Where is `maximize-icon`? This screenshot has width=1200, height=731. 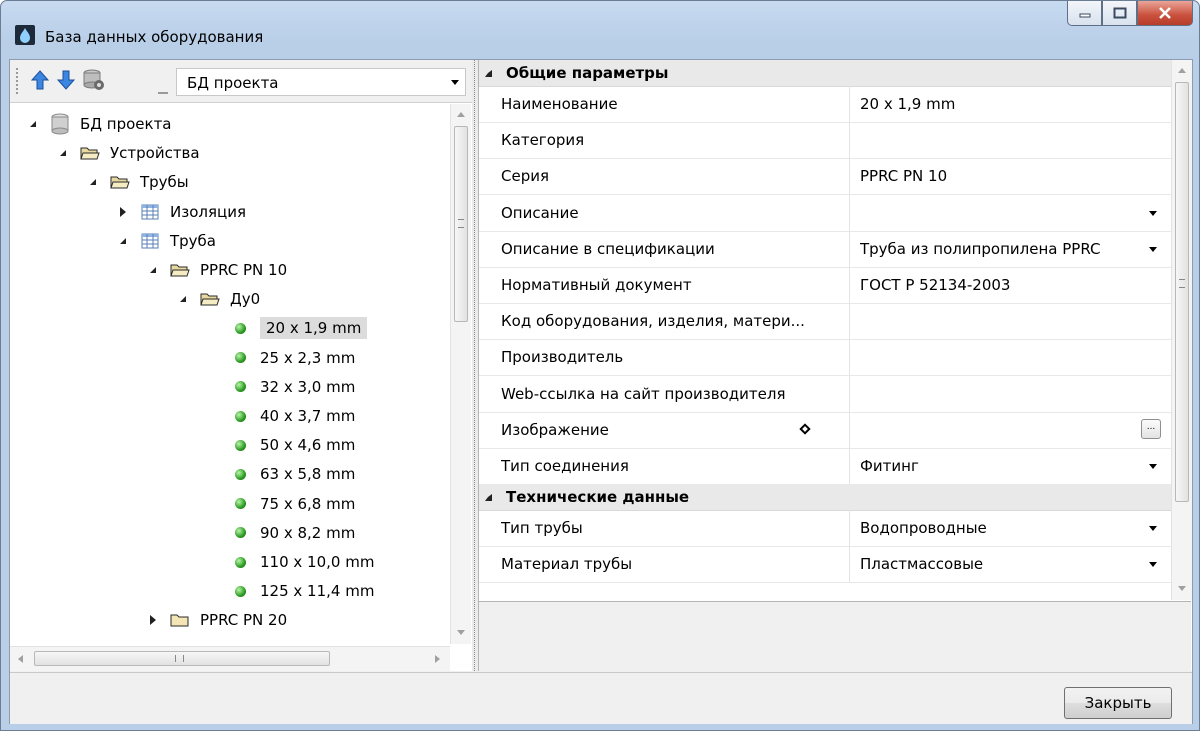 maximize-icon is located at coordinates (1119, 13).